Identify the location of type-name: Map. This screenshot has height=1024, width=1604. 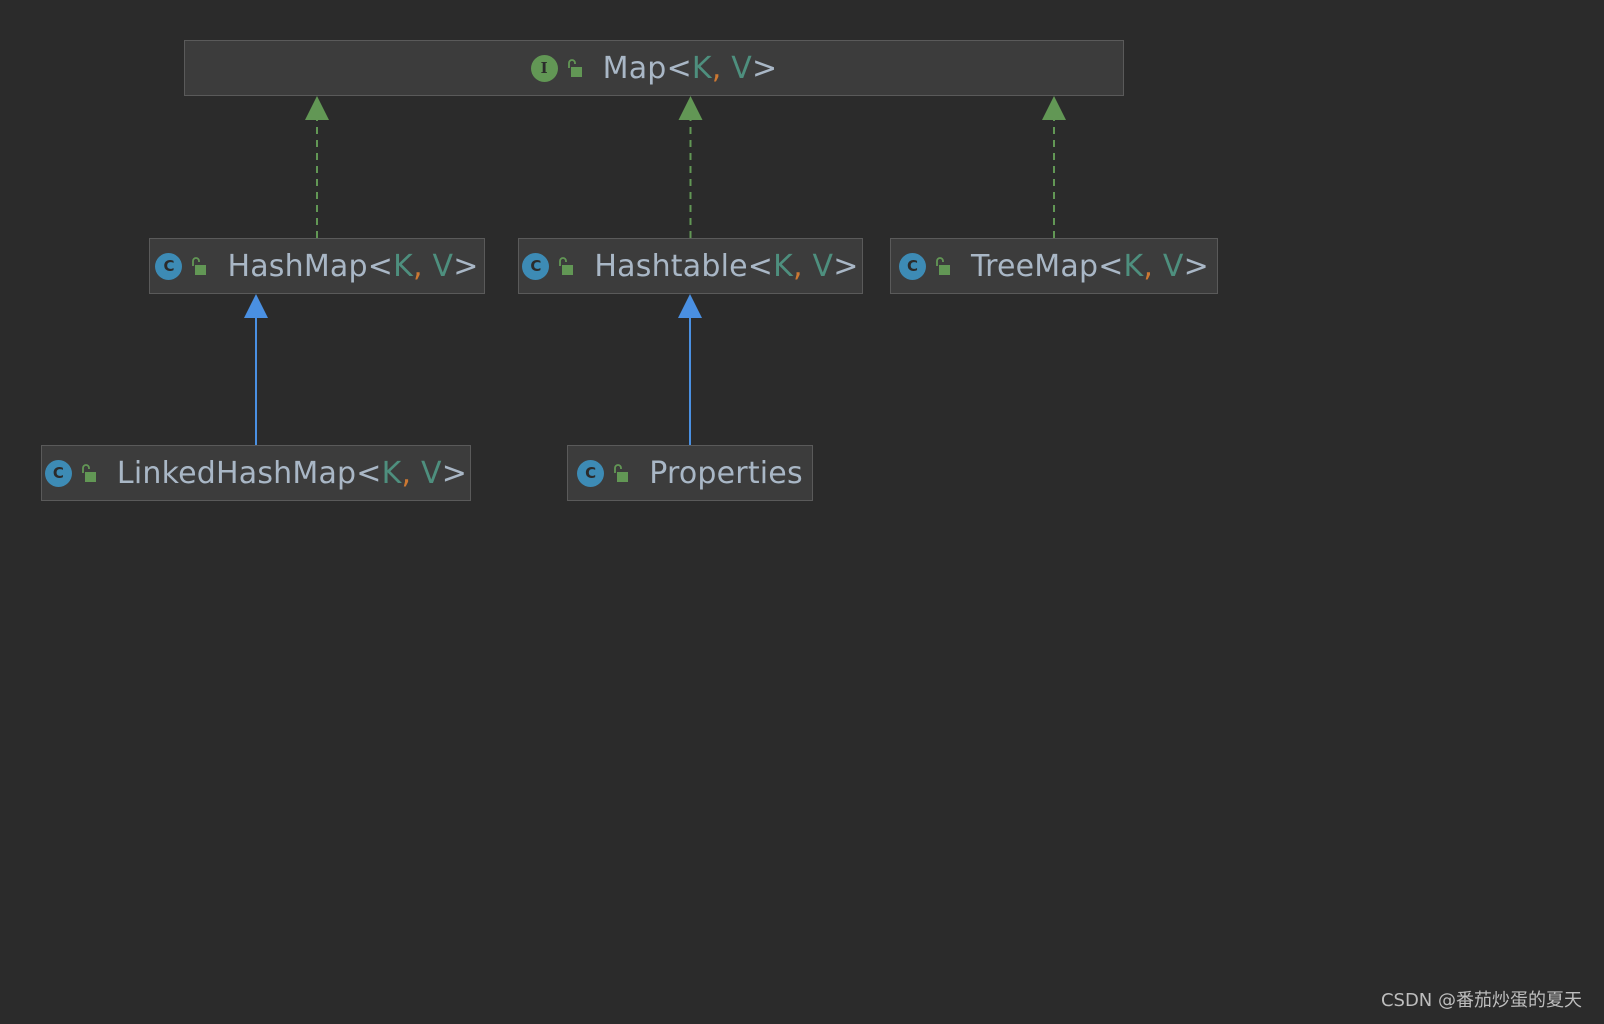
(634, 68).